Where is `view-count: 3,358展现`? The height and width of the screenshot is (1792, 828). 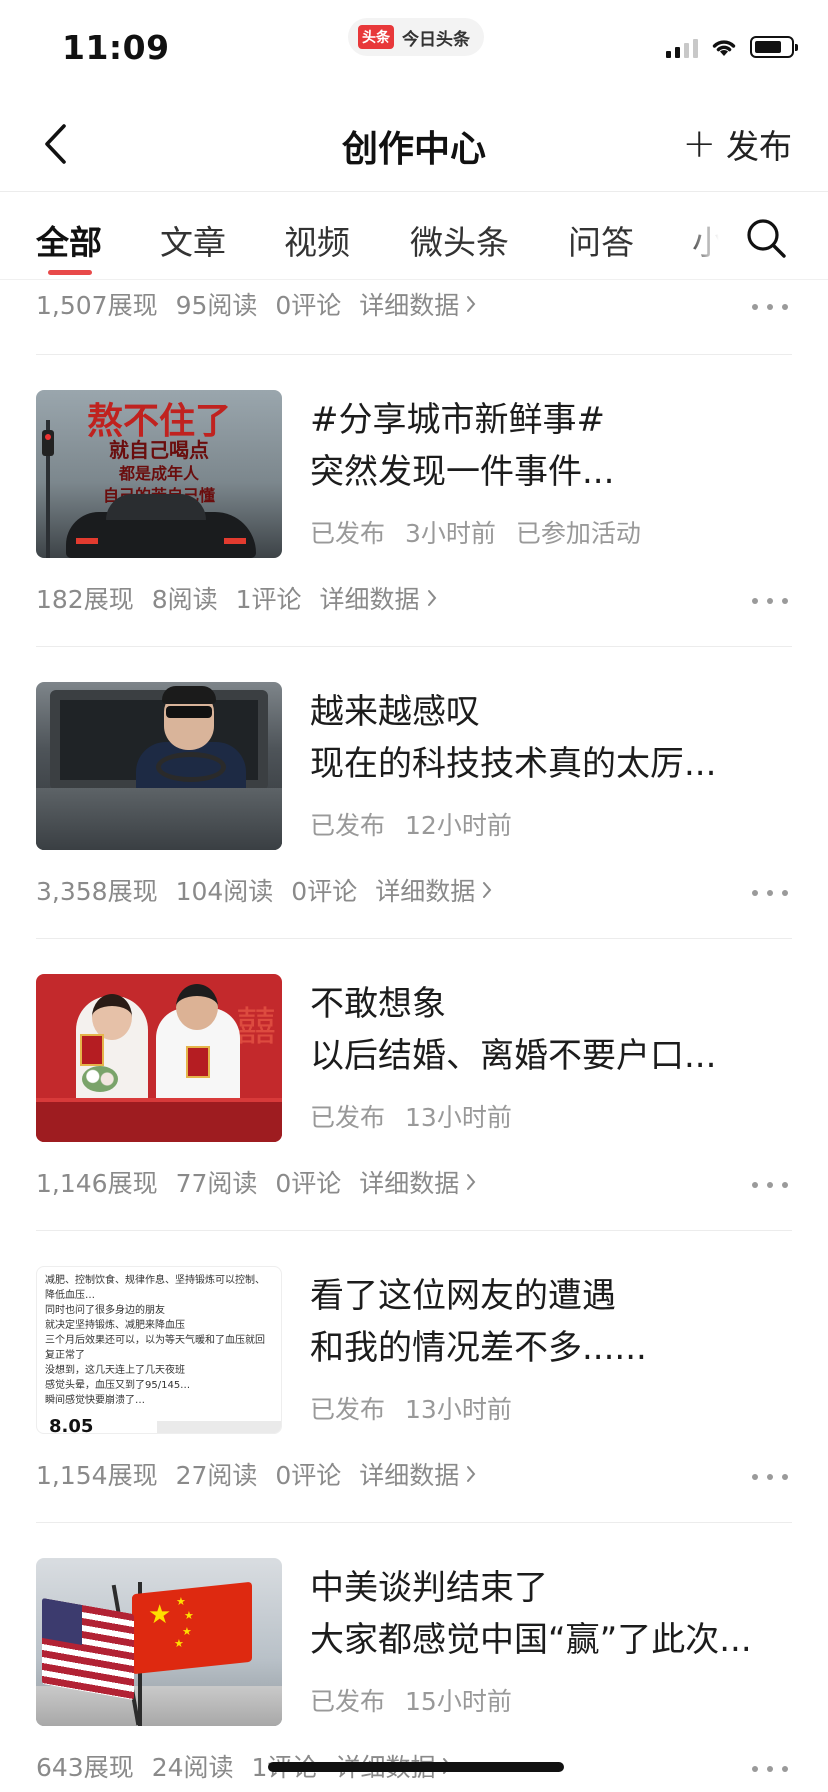
view-count: 3,358展现 is located at coordinates (97, 891).